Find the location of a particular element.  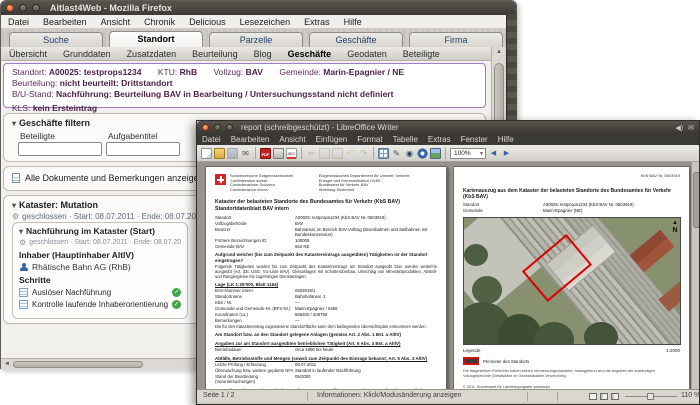

tab-geschaefte: Geschäfte is located at coordinates (356, 39).